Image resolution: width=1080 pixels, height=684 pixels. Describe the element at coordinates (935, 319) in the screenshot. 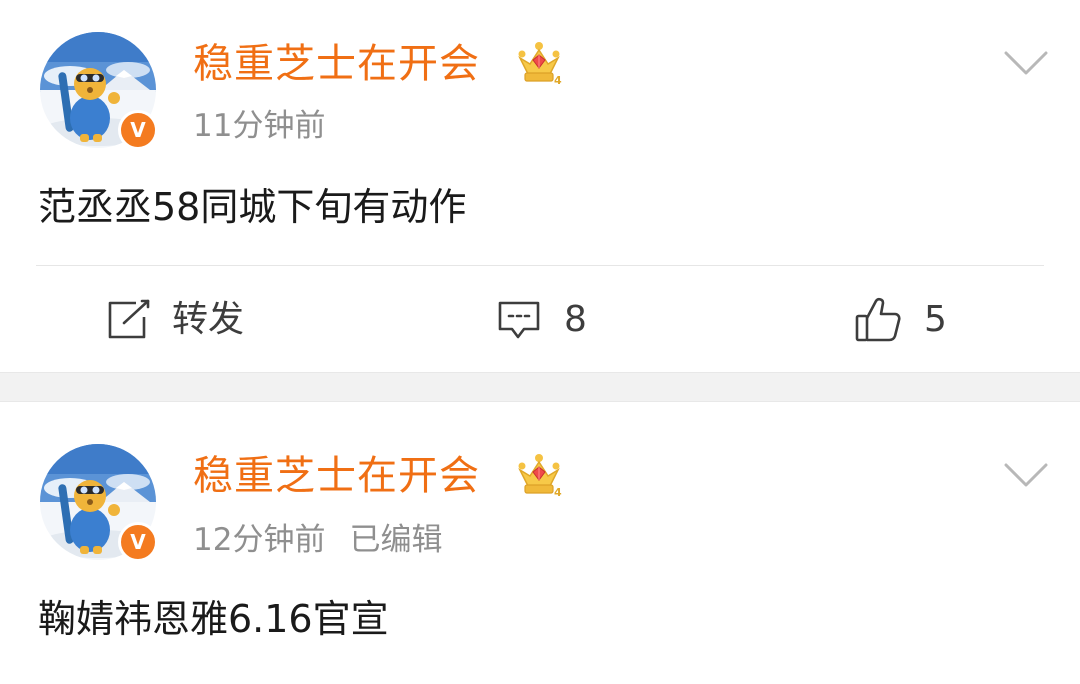

I see `like-count: 5` at that location.